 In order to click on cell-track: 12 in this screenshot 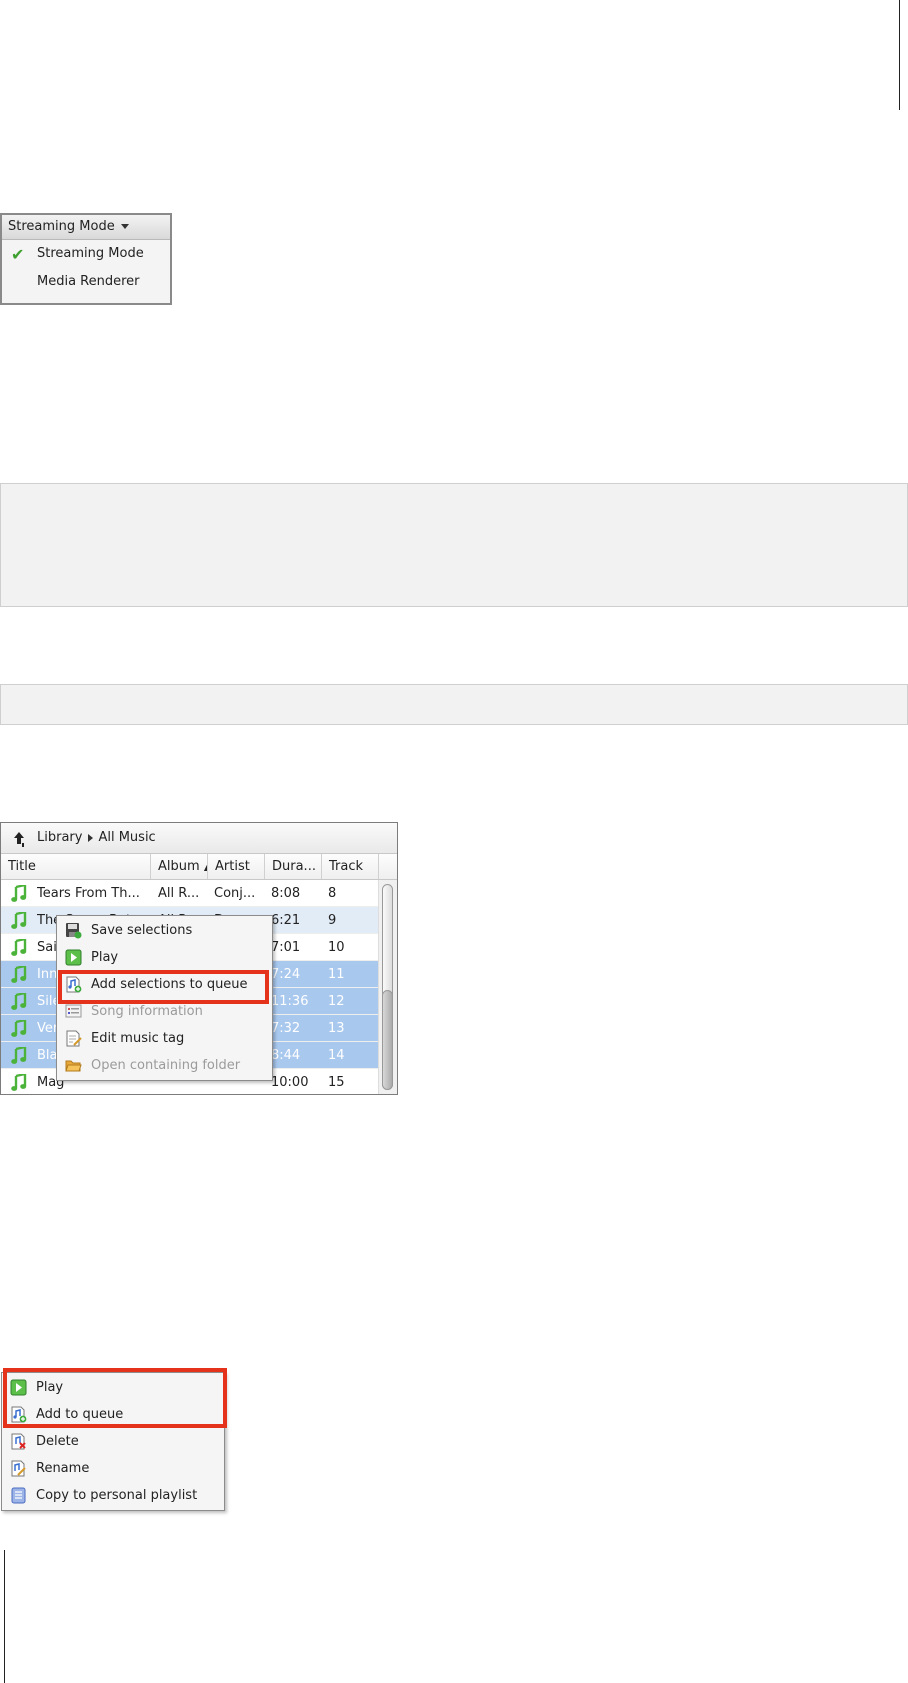, I will do `click(336, 1001)`.